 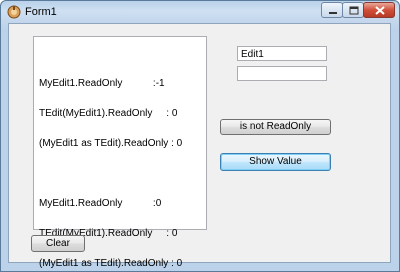 What do you see at coordinates (275, 162) in the screenshot?
I see `show-value-button: Show Value` at bounding box center [275, 162].